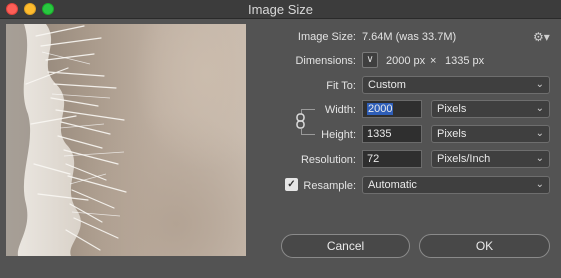 This screenshot has width=561, height=278. Describe the element at coordinates (490, 134) in the screenshot. I see `height-unit-dropdown: Pixels ⌄` at that location.